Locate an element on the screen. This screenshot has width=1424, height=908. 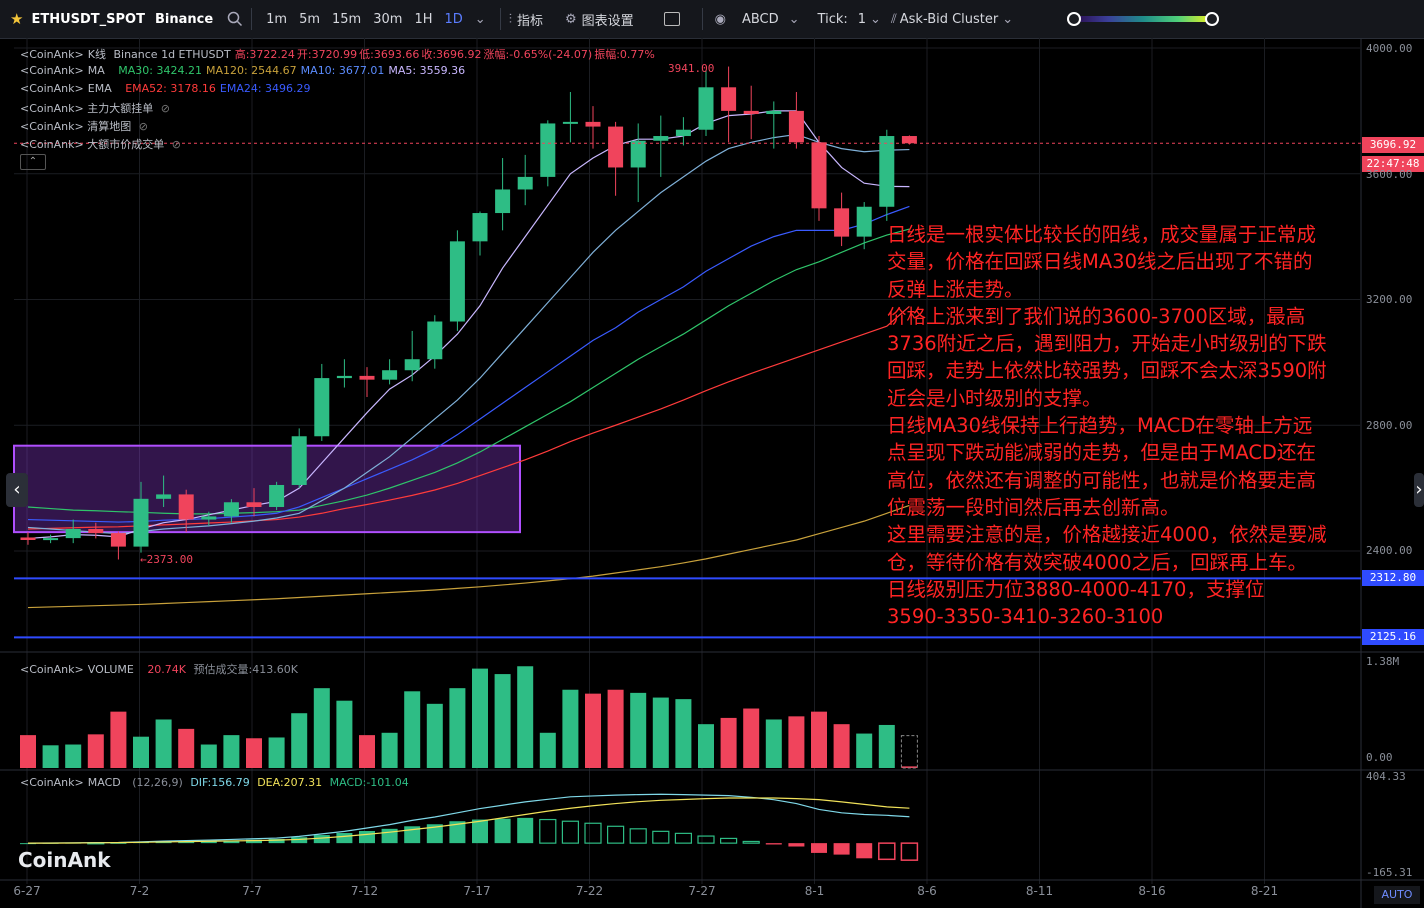
legend-name: MACD is located at coordinates (104, 782).